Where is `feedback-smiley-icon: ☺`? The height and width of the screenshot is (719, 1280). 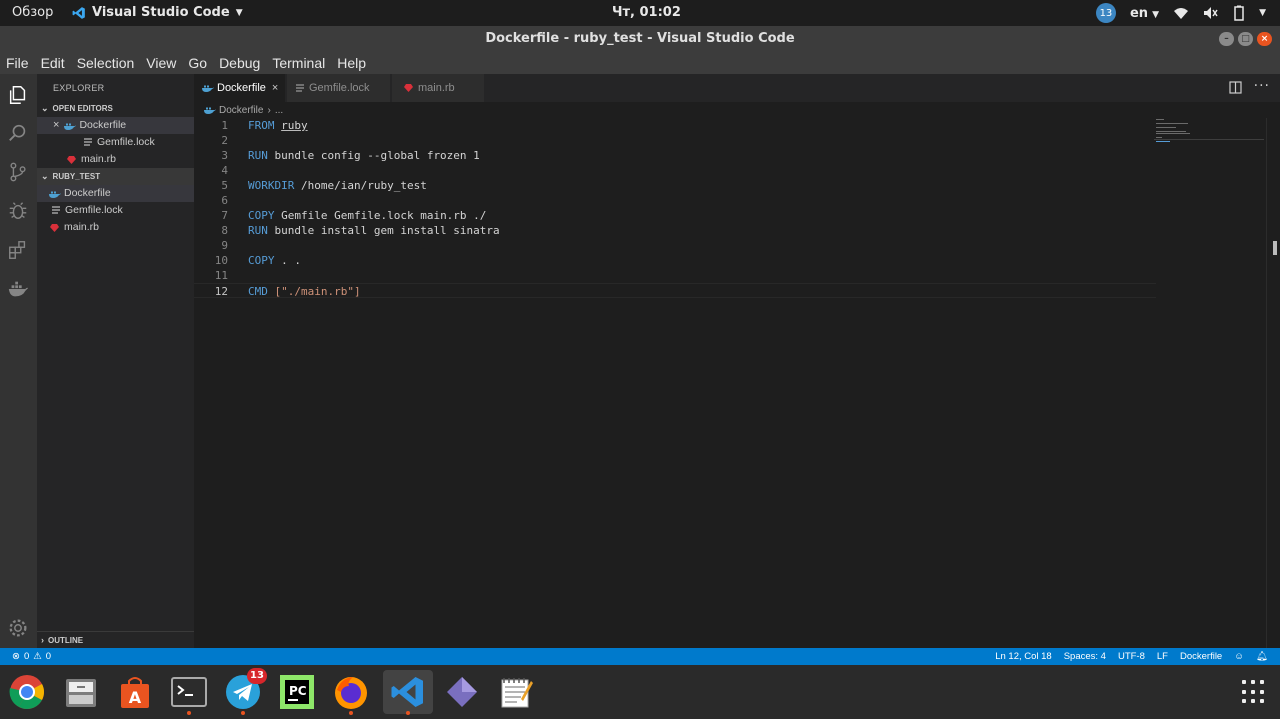 feedback-smiley-icon: ☺ is located at coordinates (1239, 656).